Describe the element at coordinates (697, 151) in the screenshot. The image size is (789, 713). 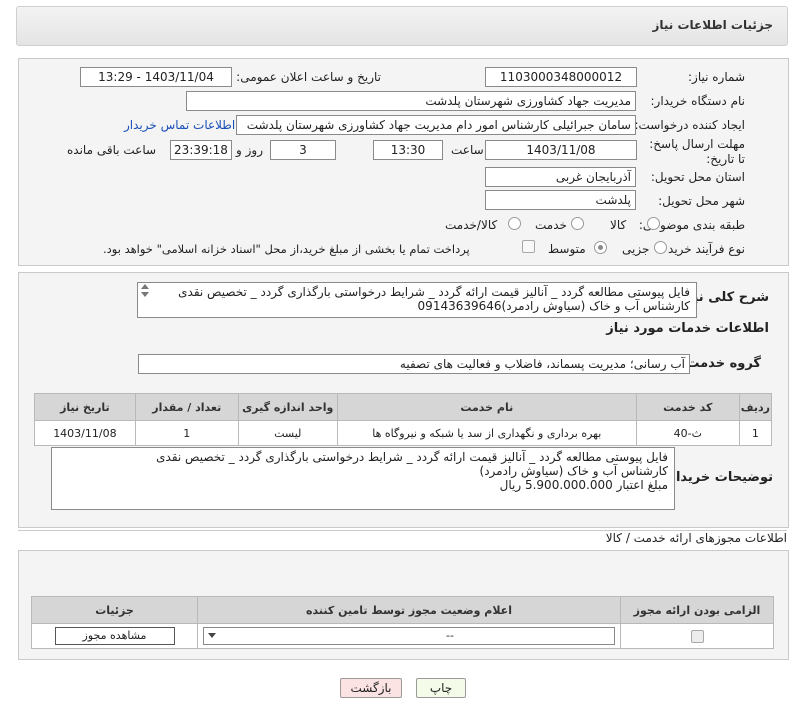
I see `deadline-label: مهلت ارسال پاسخ: تا تاریخ:` at that location.